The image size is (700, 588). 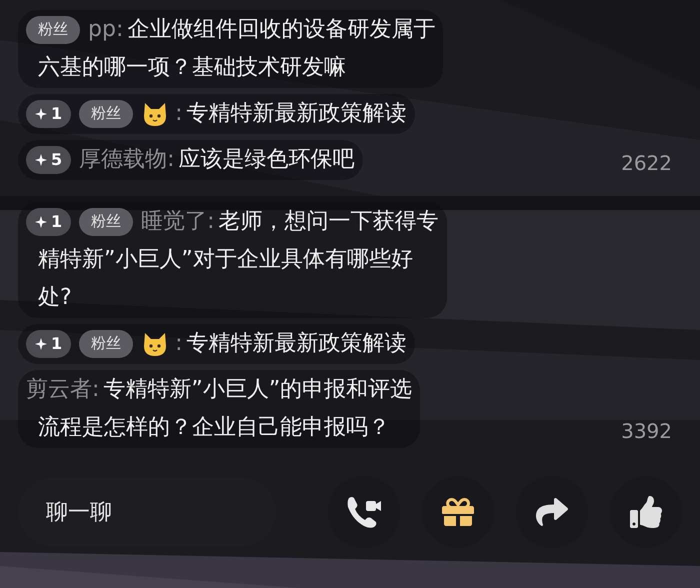 What do you see at coordinates (328, 221) in the screenshot?
I see `message-text: 老师，想问一下获得专` at bounding box center [328, 221].